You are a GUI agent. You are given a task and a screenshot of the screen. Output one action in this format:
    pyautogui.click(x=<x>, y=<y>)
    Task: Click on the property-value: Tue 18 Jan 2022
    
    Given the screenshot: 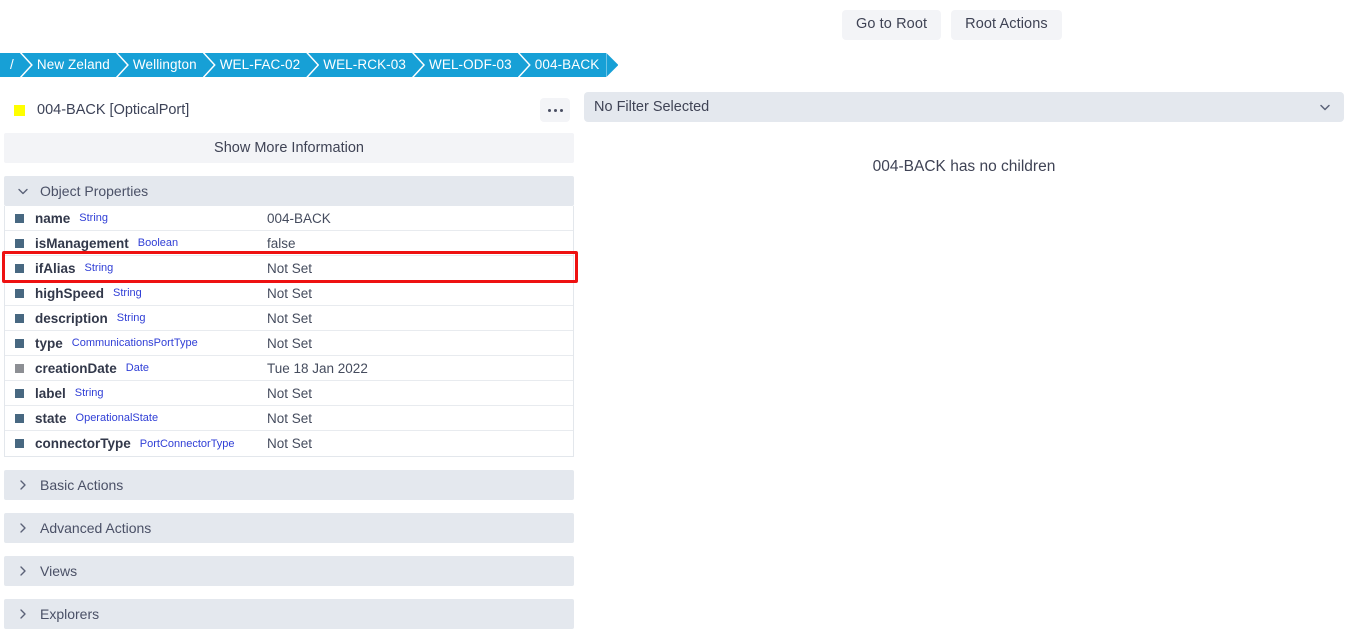 What is the action you would take?
    pyautogui.click(x=317, y=368)
    